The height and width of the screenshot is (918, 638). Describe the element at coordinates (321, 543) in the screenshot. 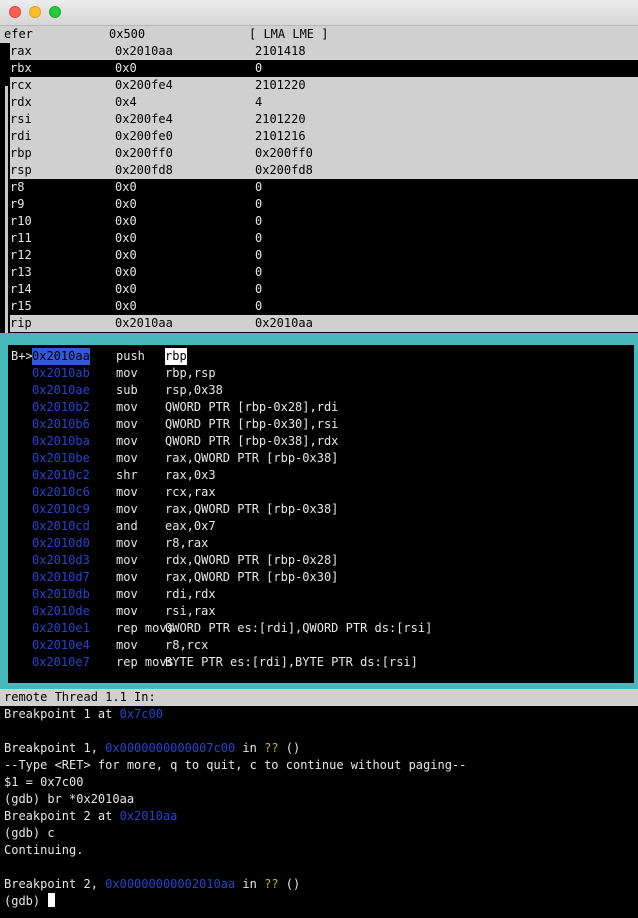

I see `disassembly-line: 0x2010d0 mov r8,rax` at that location.